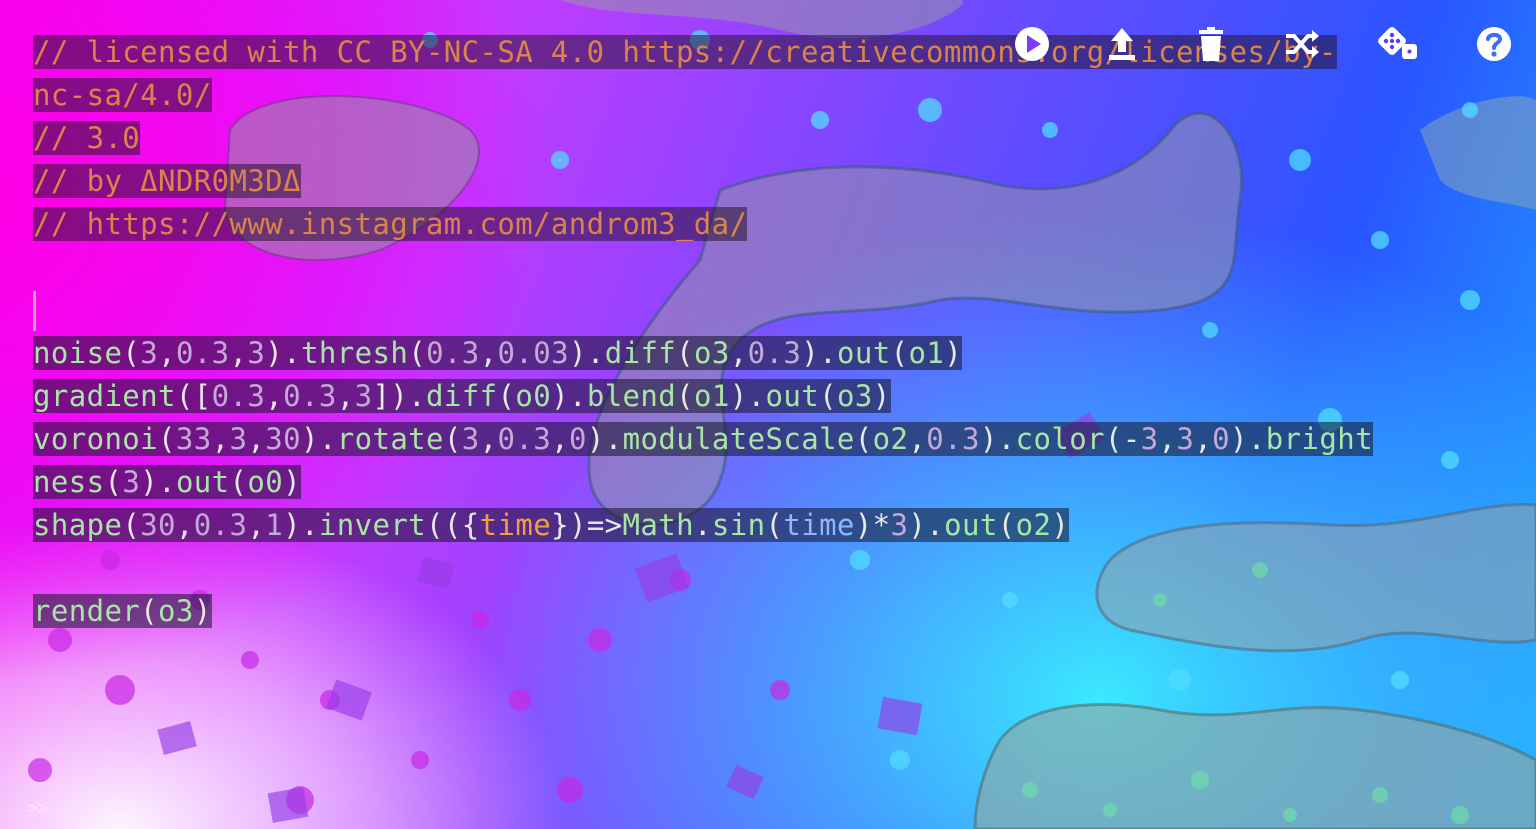 This screenshot has width=1536, height=829. Describe the element at coordinates (122, 95) in the screenshot. I see `comment-line: nc-sa/4.0/` at that location.